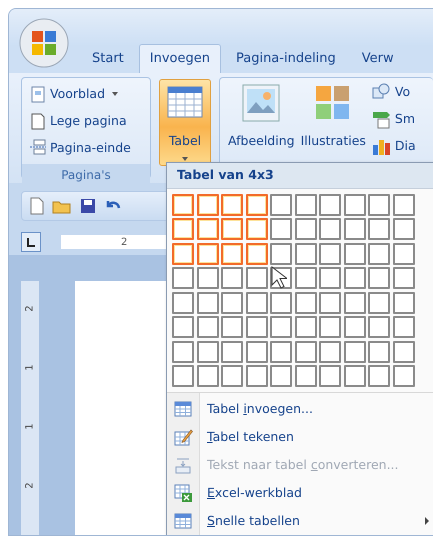 The image size is (433, 536). What do you see at coordinates (179, 58) in the screenshot?
I see `ribbon-tab: Invoegen` at bounding box center [179, 58].